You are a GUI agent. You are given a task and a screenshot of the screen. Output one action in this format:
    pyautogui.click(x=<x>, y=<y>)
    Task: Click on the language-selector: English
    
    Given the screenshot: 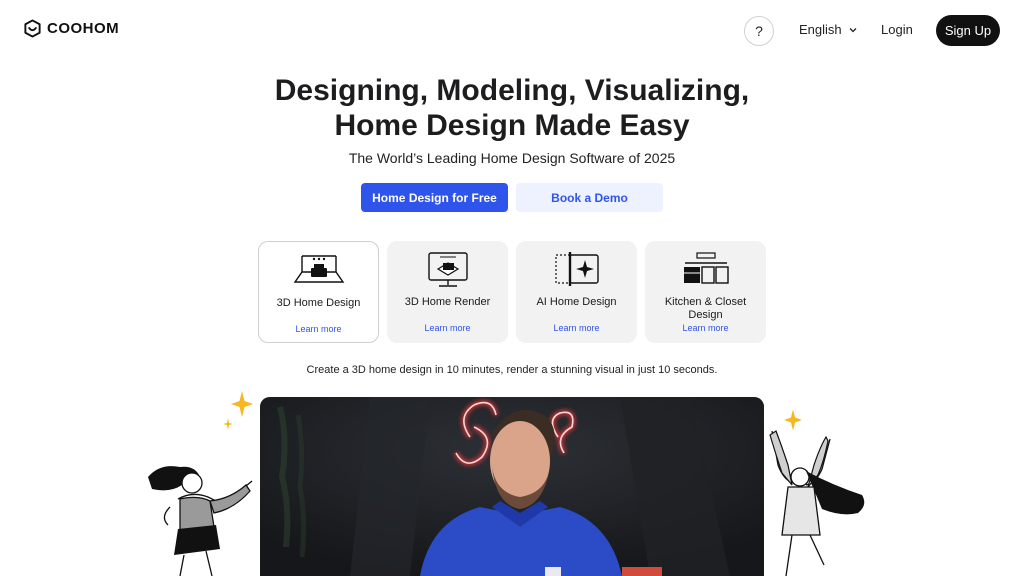 What is the action you would take?
    pyautogui.click(x=828, y=29)
    